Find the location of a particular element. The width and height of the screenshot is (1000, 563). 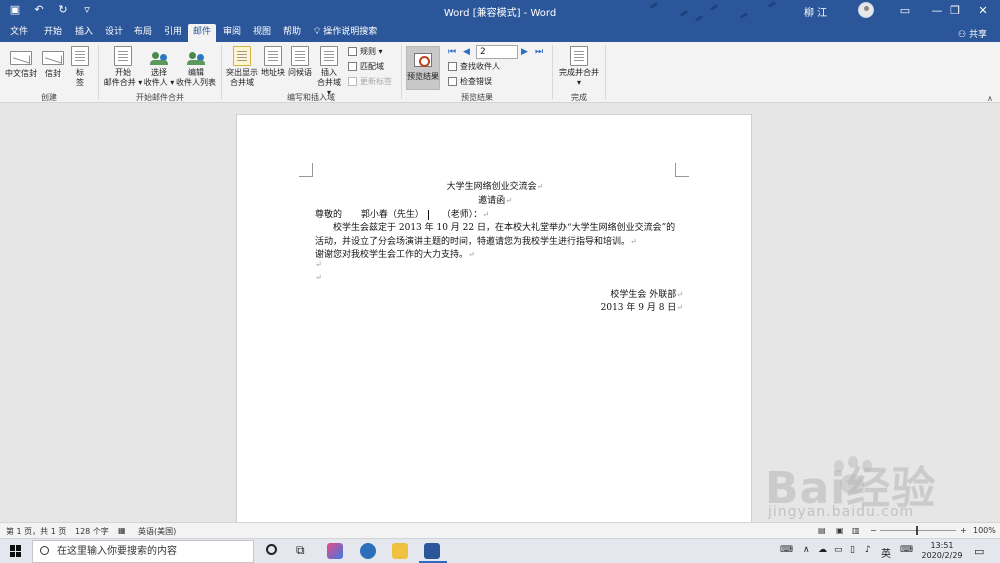

labels-button: 标签 is located at coordinates (80, 67).